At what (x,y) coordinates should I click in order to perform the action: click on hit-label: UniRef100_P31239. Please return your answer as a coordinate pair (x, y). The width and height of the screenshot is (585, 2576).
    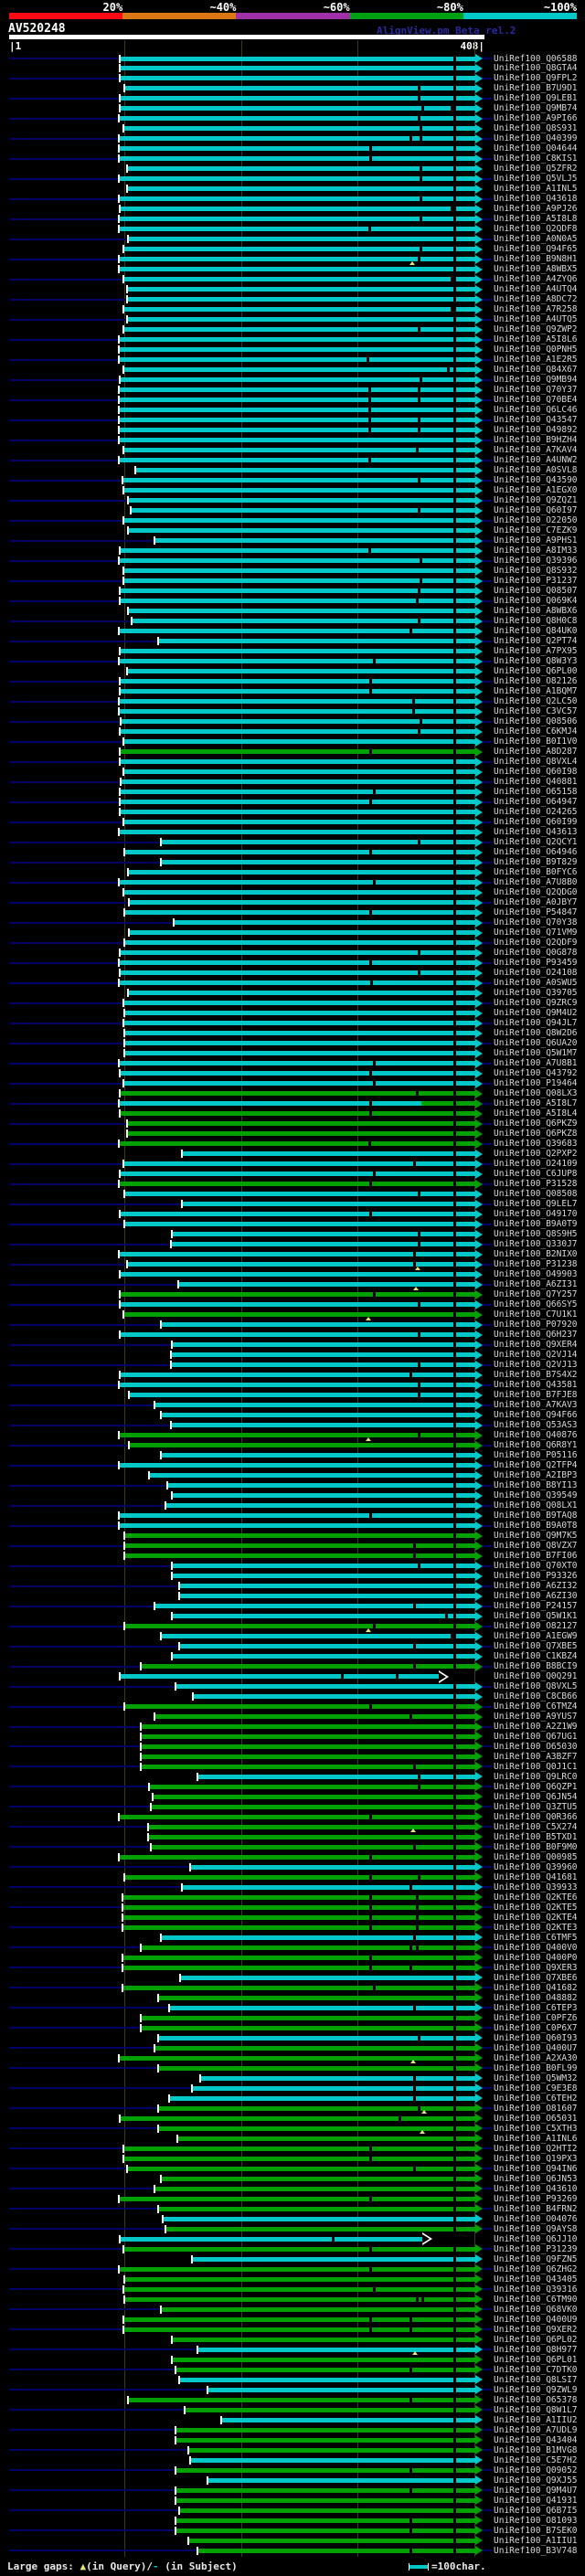
    Looking at the image, I should click on (540, 2249).